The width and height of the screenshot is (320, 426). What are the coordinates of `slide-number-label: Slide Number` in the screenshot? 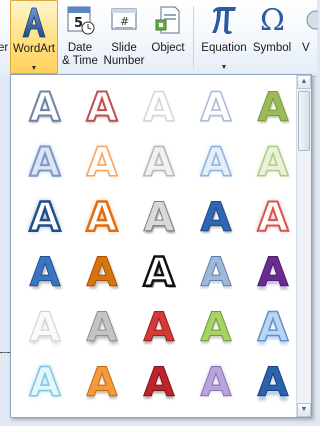 It's located at (124, 54).